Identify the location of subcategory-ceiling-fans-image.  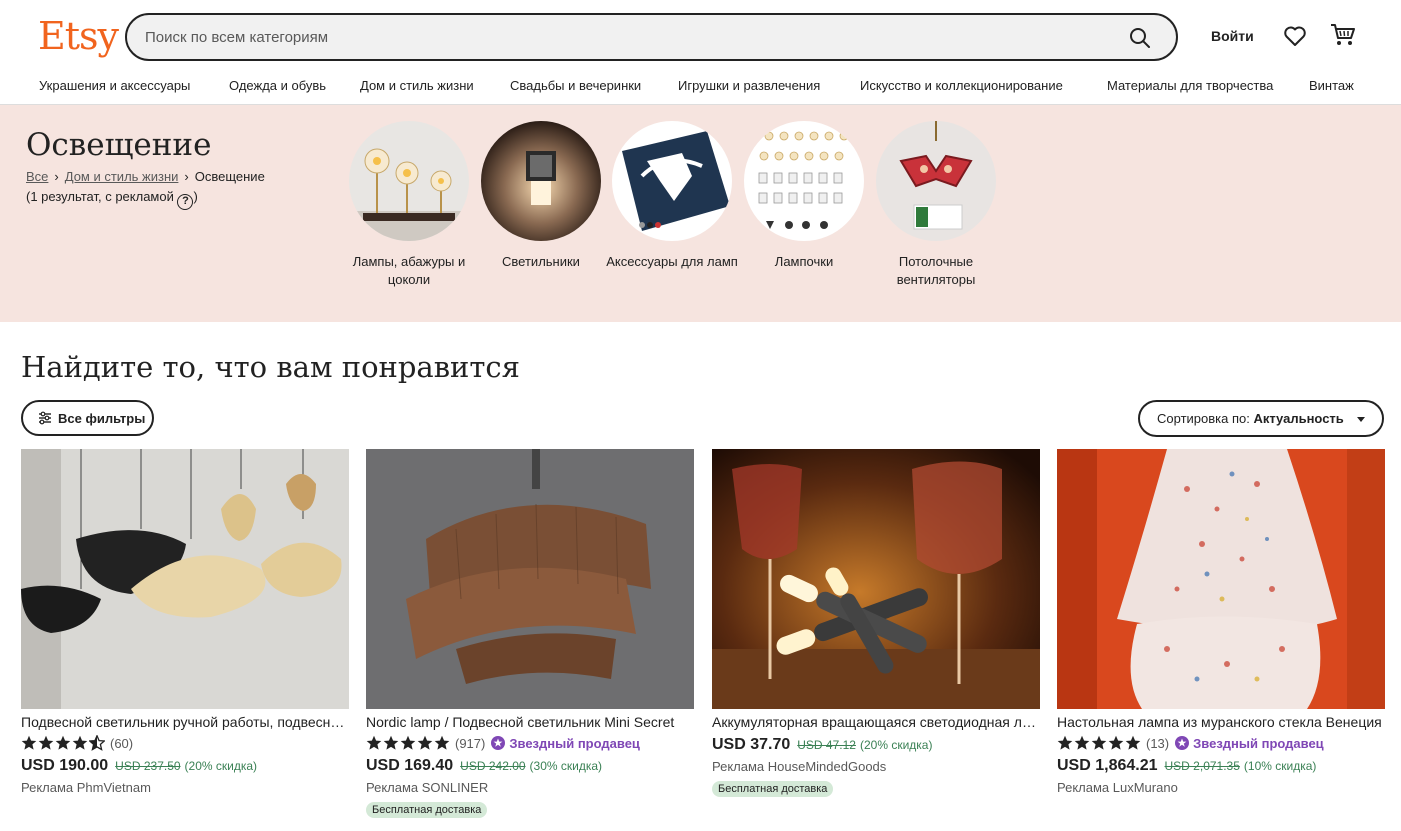
(936, 181).